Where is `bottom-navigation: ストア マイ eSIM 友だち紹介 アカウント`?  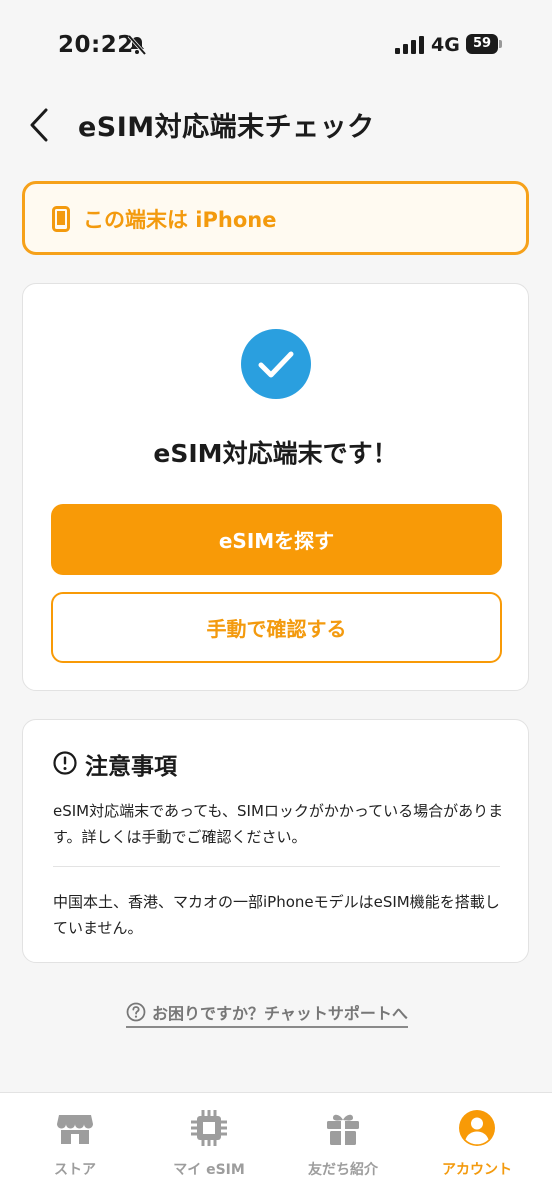 bottom-navigation: ストア マイ eSIM 友だち紹介 アカウント is located at coordinates (276, 1146).